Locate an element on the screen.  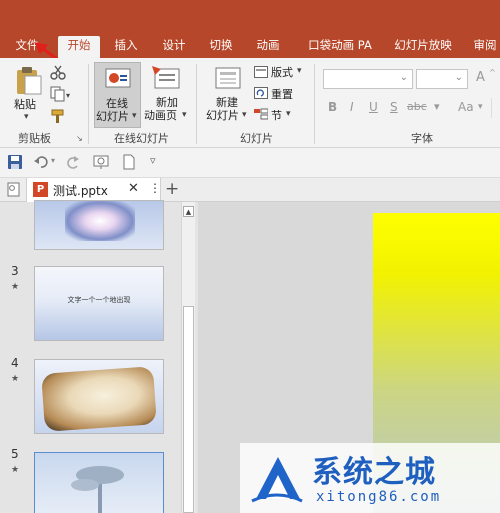
slide-thumbnail-3: 文字一个一个地出现 is located at coordinates (99, 303).